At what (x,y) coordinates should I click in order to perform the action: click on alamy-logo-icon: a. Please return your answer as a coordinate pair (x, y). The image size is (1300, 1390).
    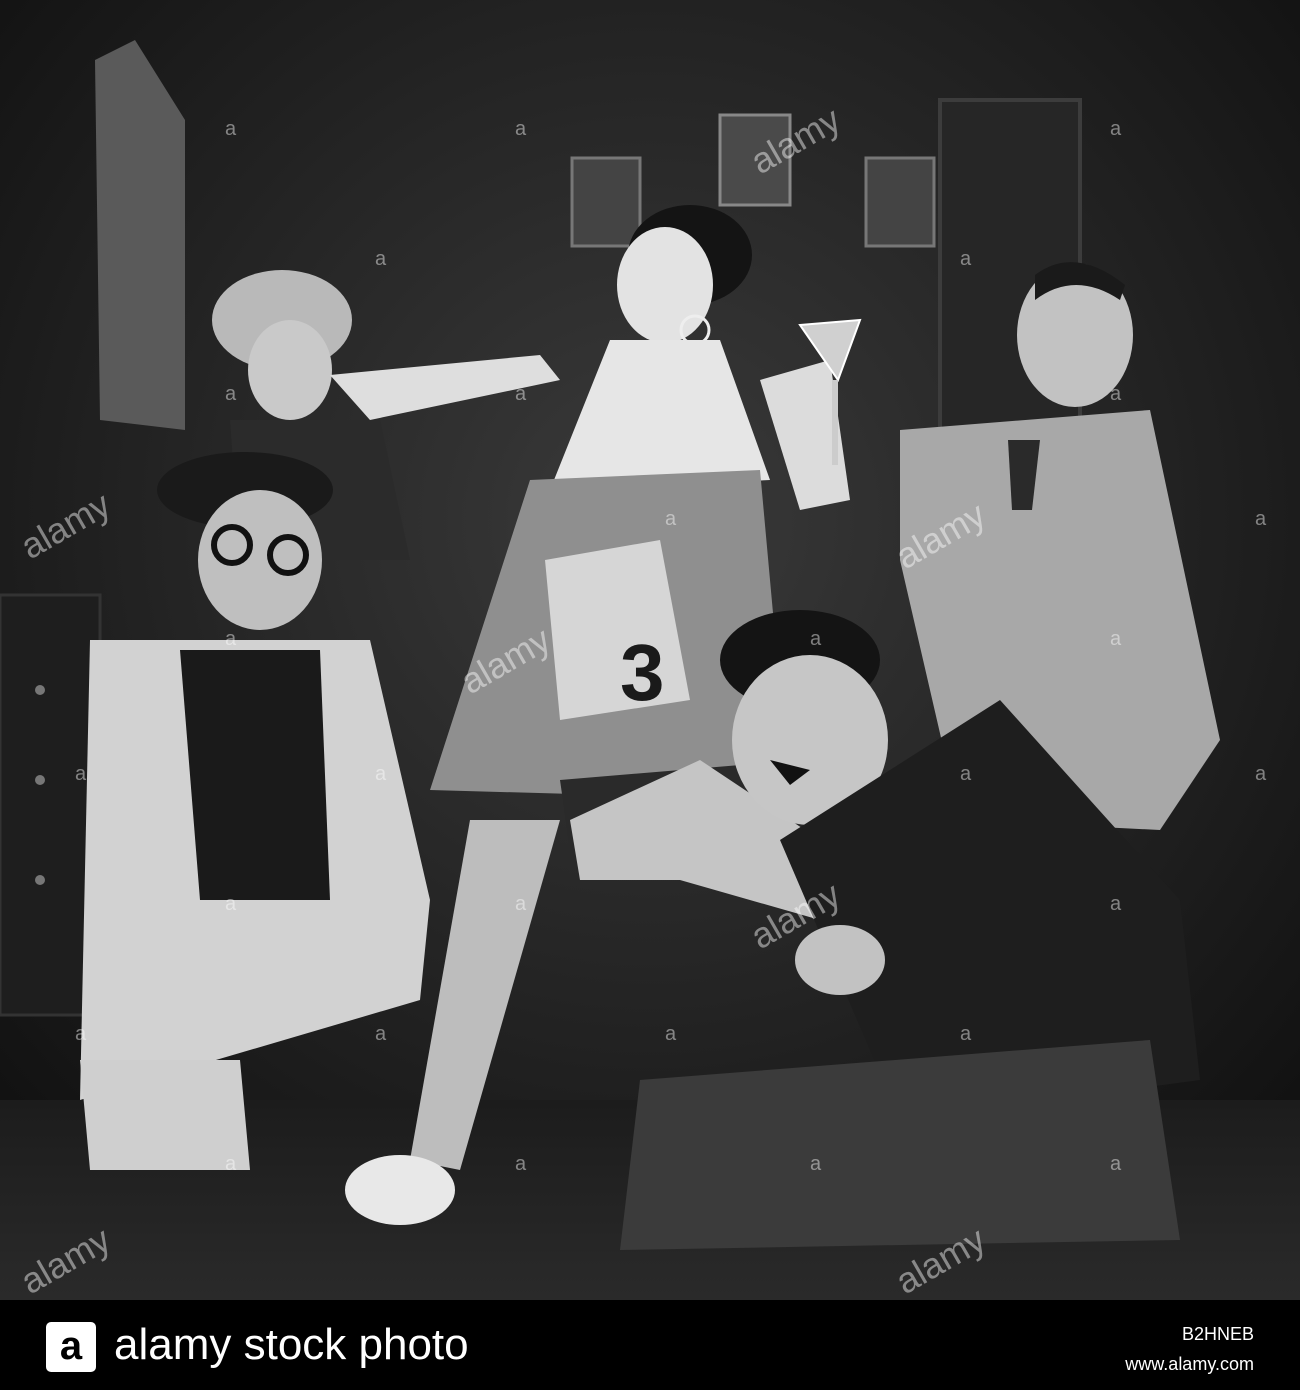
    Looking at the image, I should click on (71, 1347).